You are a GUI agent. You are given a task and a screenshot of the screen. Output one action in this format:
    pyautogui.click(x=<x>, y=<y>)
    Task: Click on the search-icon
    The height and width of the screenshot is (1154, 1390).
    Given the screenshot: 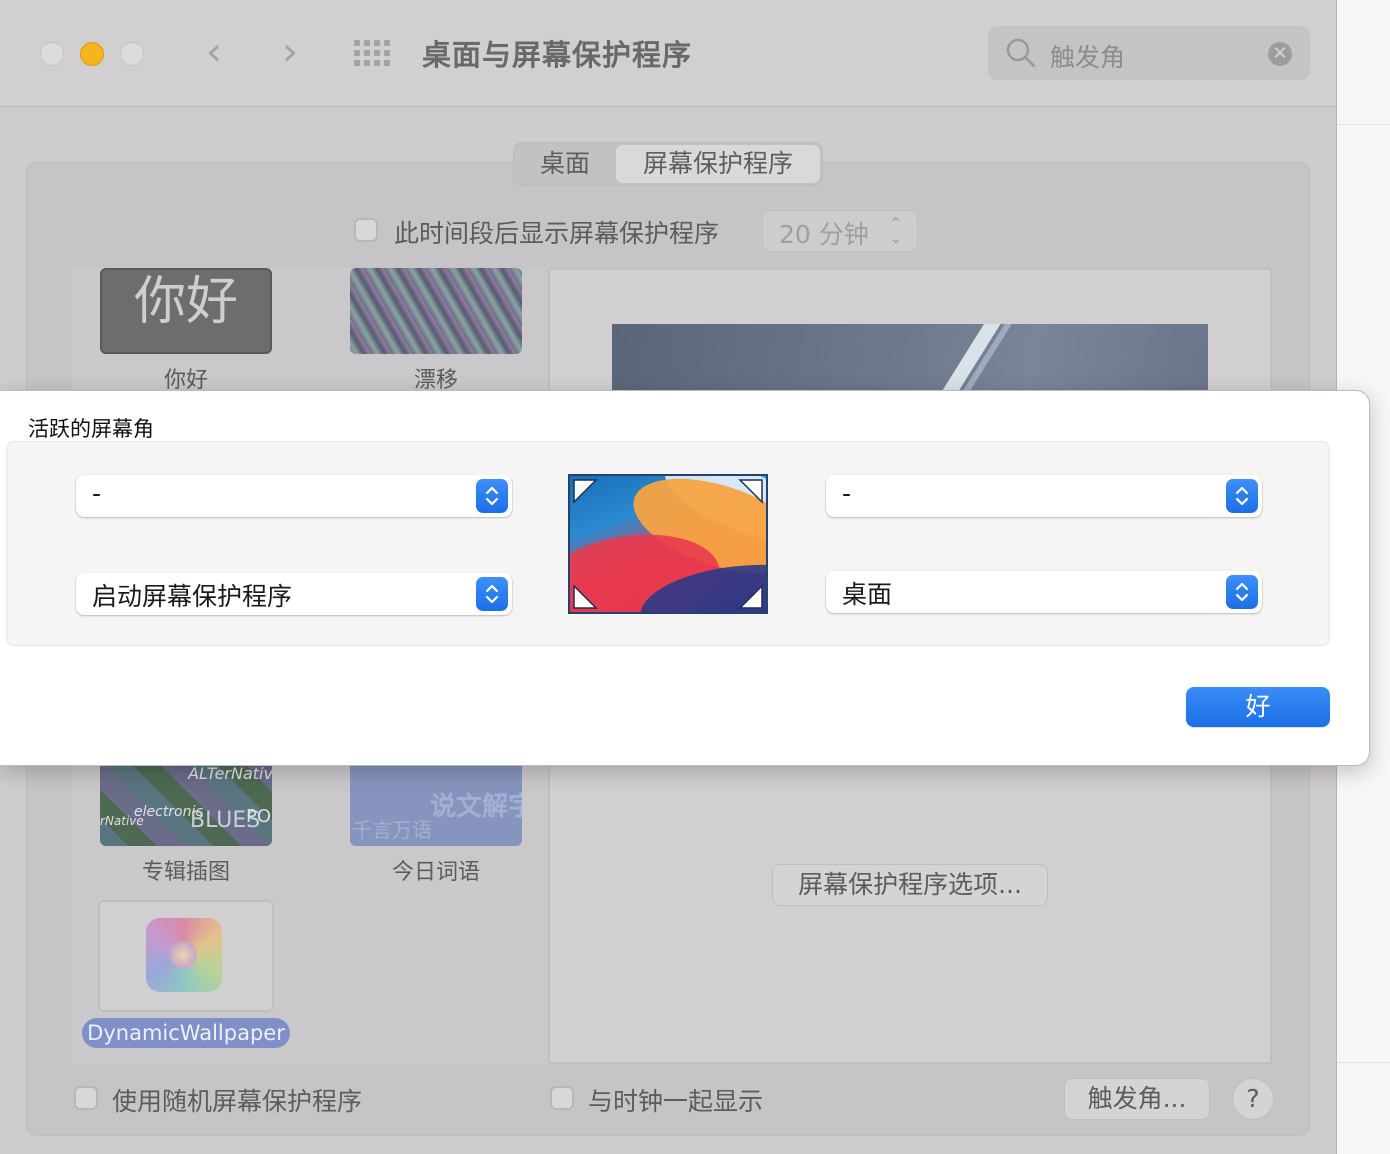 What is the action you would take?
    pyautogui.click(x=1021, y=53)
    